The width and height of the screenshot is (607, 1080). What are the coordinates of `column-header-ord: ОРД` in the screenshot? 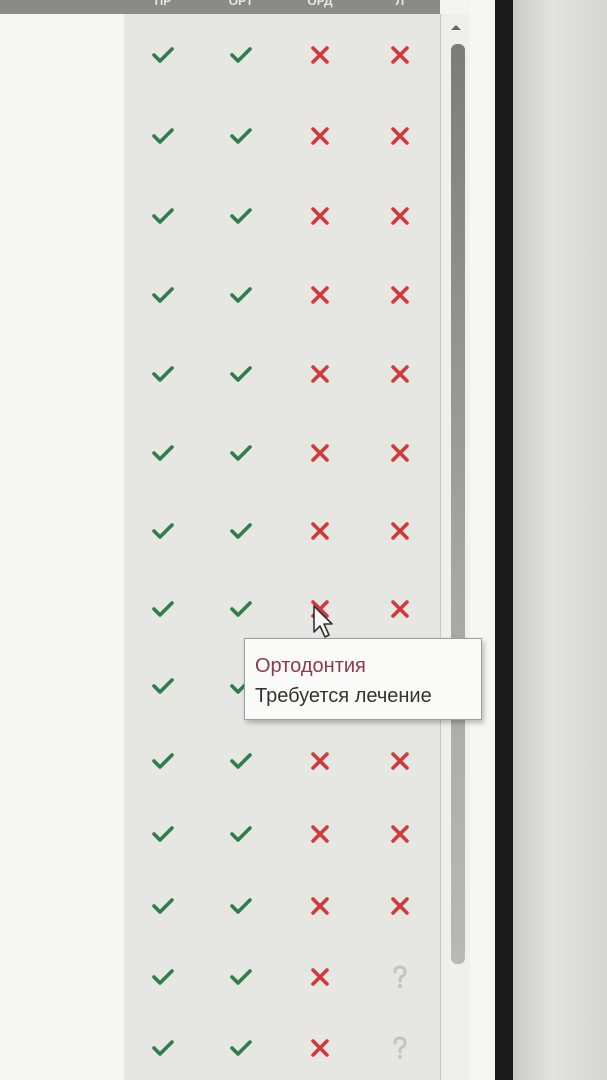 It's located at (320, 7).